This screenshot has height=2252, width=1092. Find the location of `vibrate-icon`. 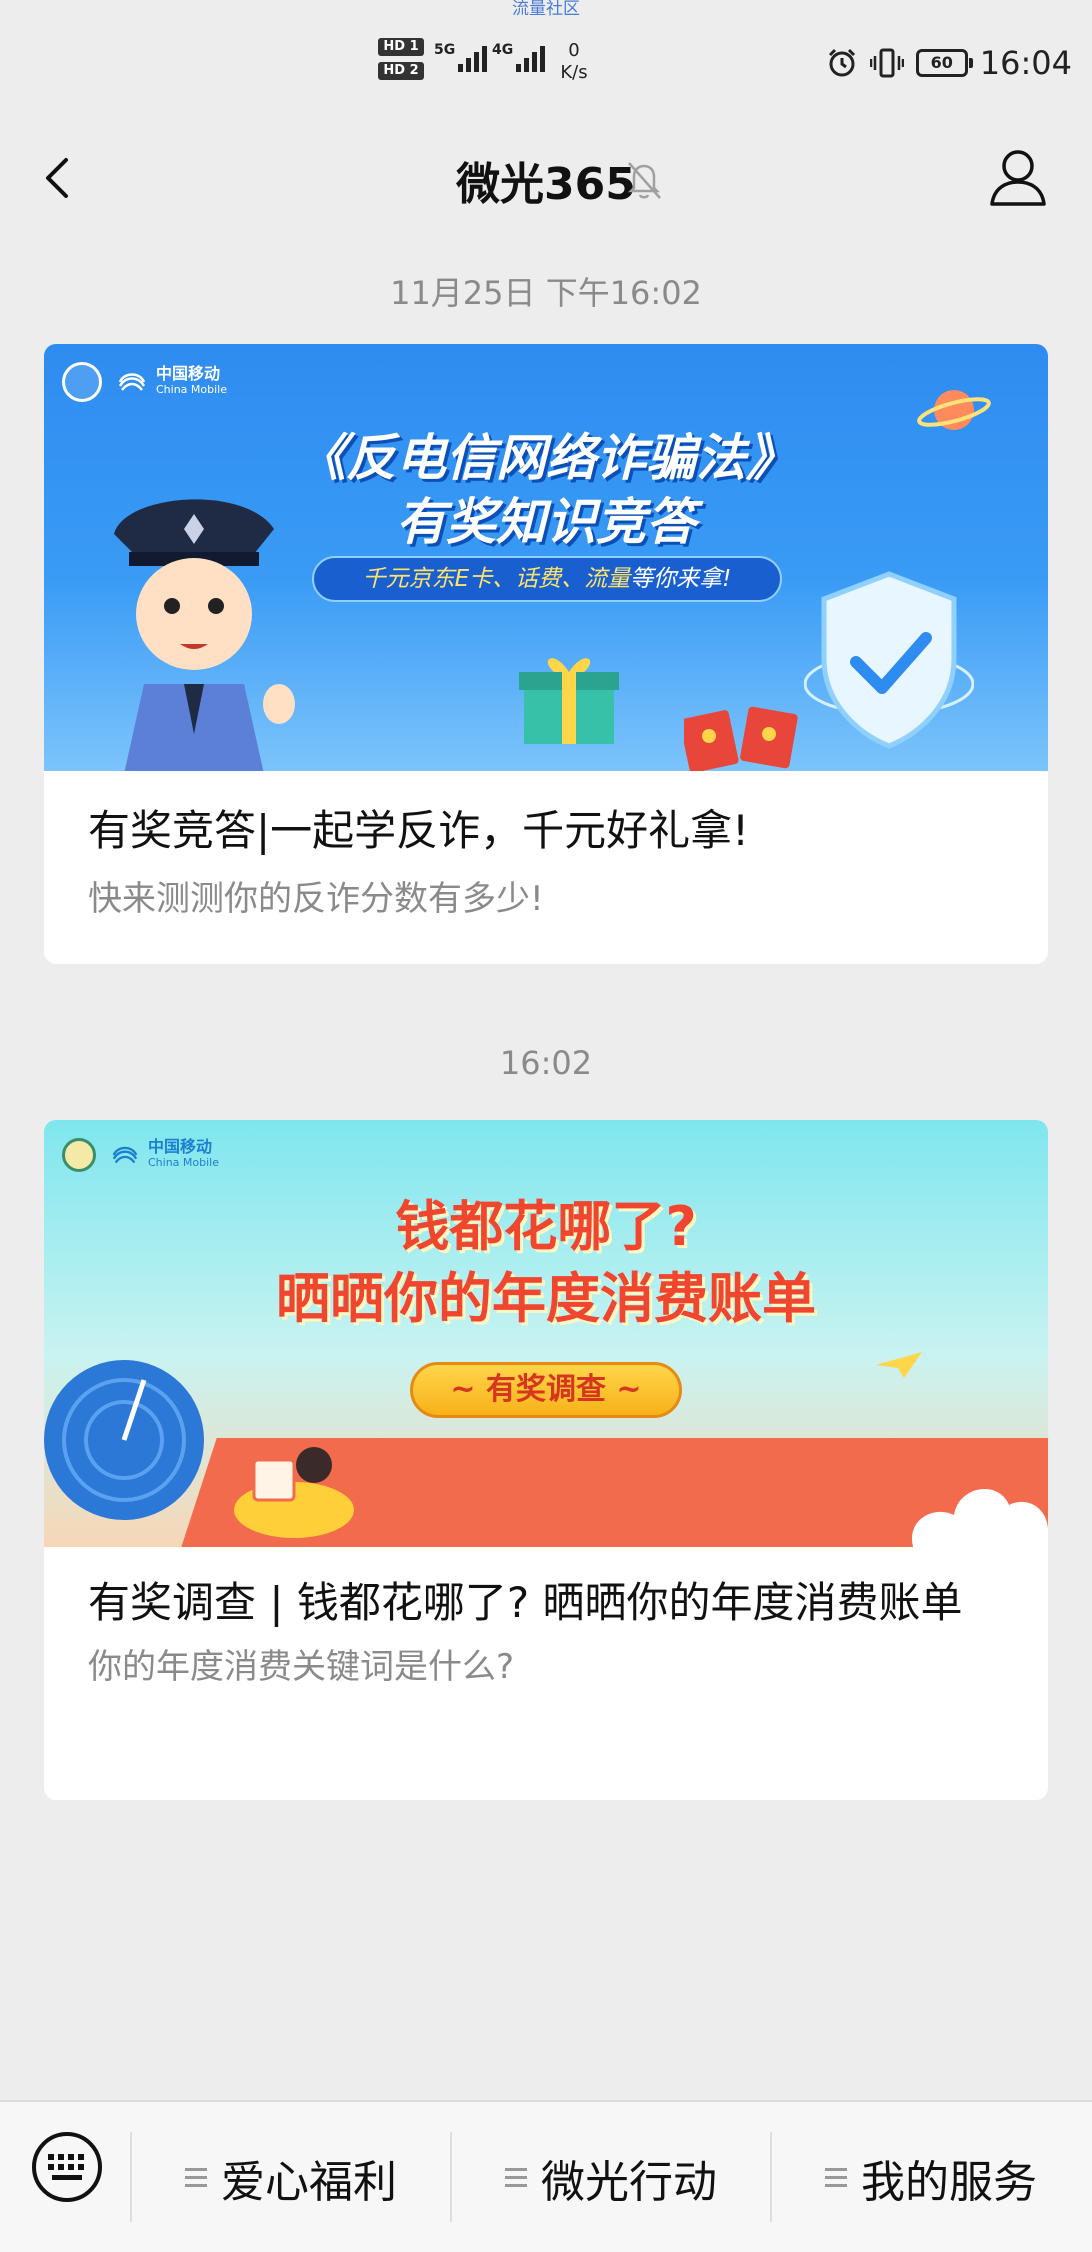

vibrate-icon is located at coordinates (886, 63).